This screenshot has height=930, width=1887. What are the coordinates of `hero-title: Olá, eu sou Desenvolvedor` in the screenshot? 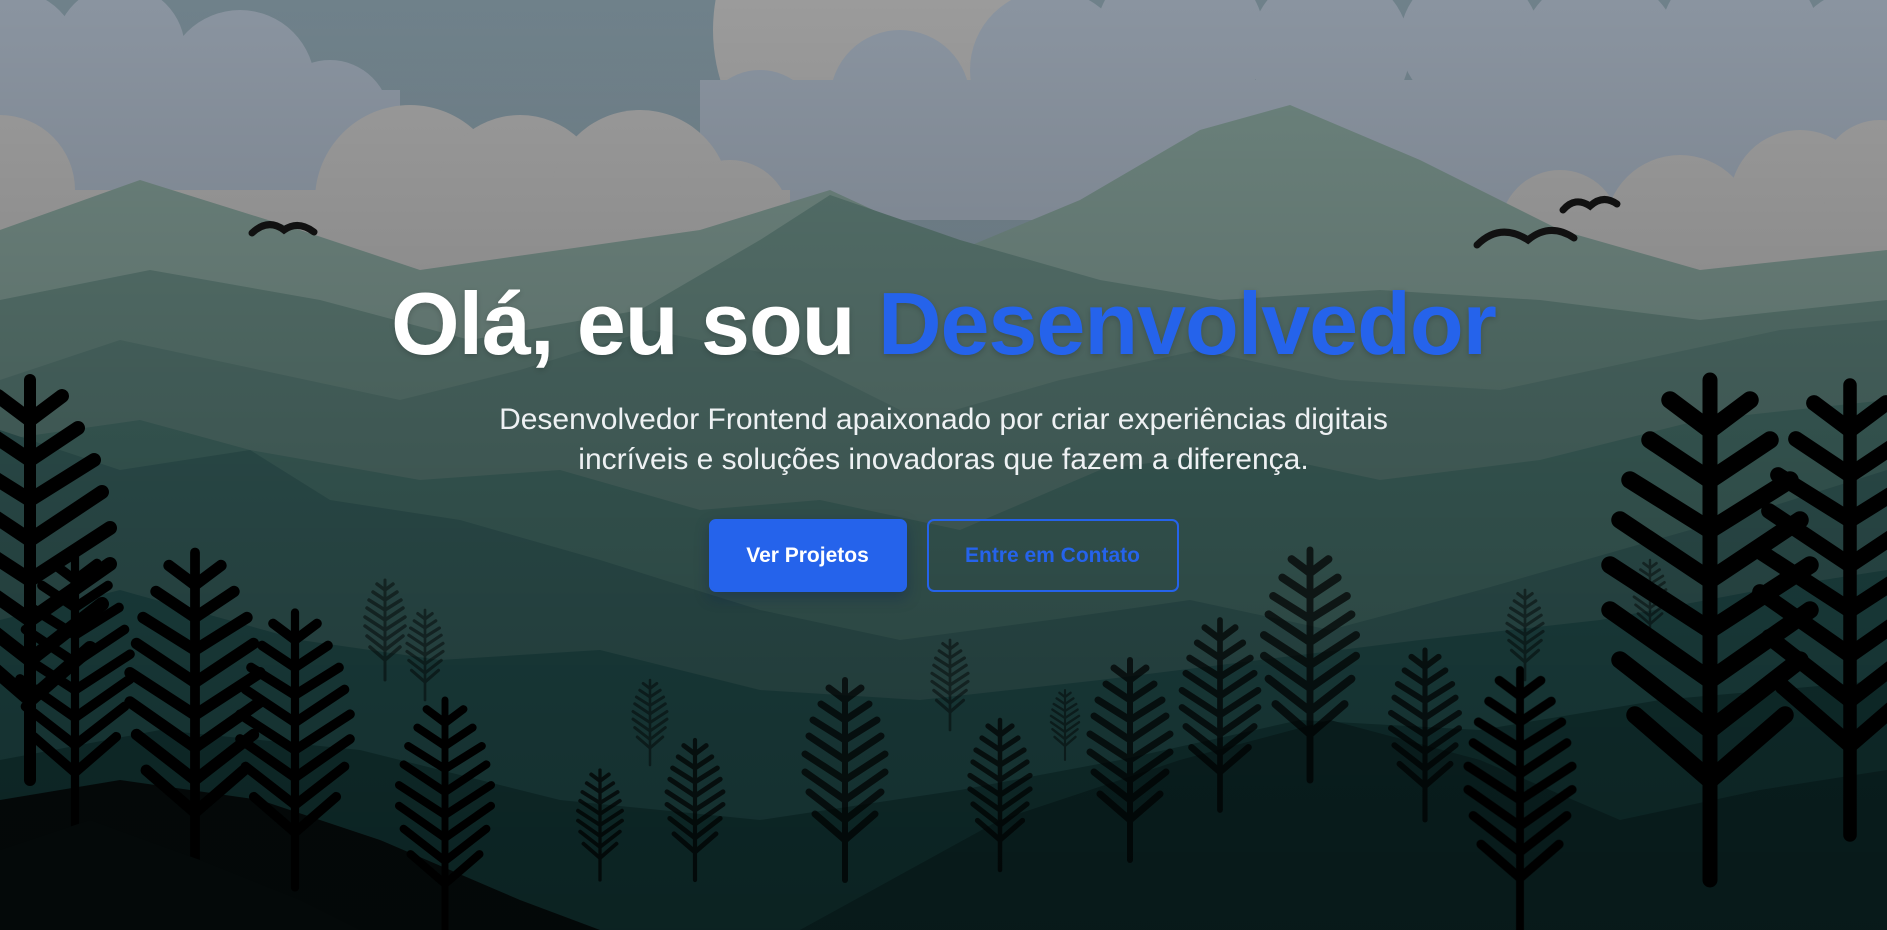 It's located at (943, 324).